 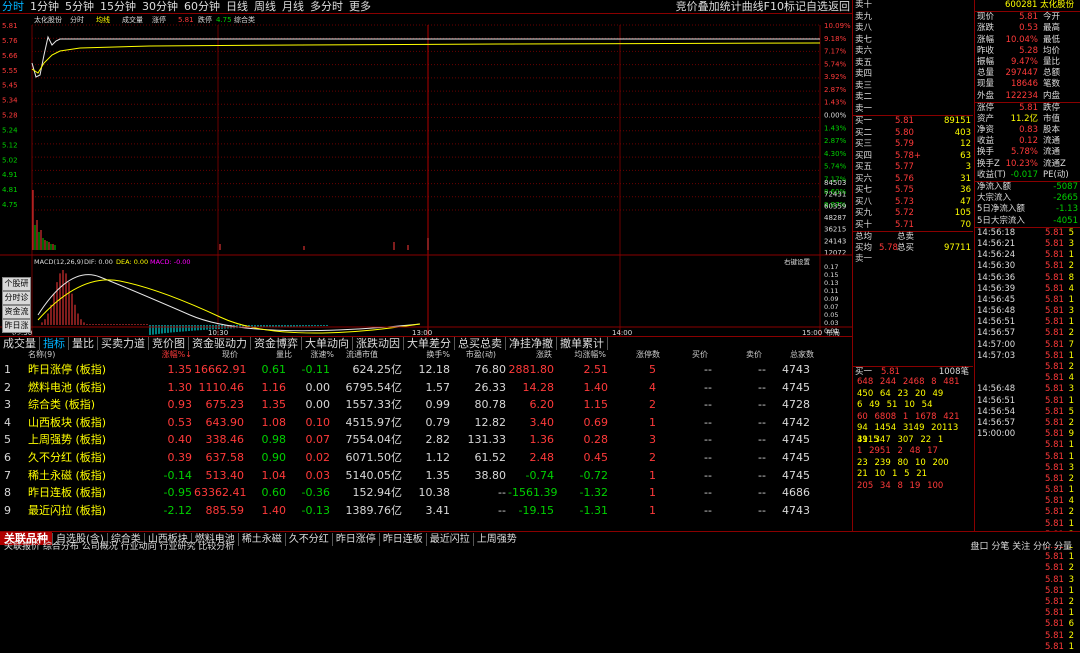 What do you see at coordinates (965, 144) in the screenshot?
I see `order-volume: 12` at bounding box center [965, 144].